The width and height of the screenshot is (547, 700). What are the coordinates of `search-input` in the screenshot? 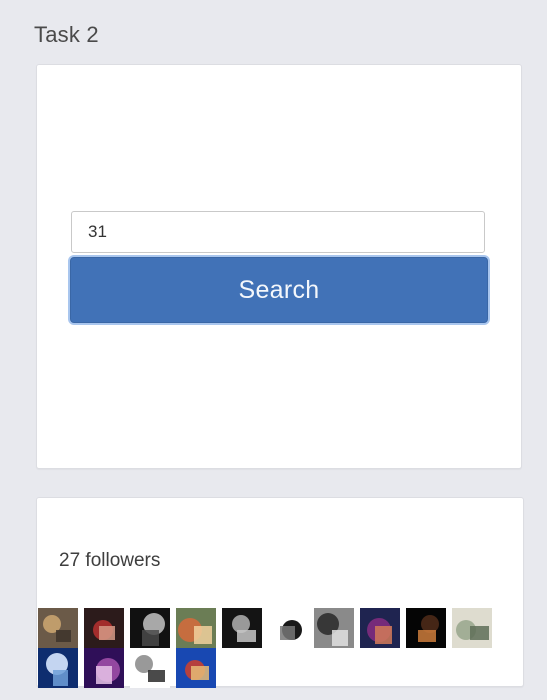 It's located at (278, 232).